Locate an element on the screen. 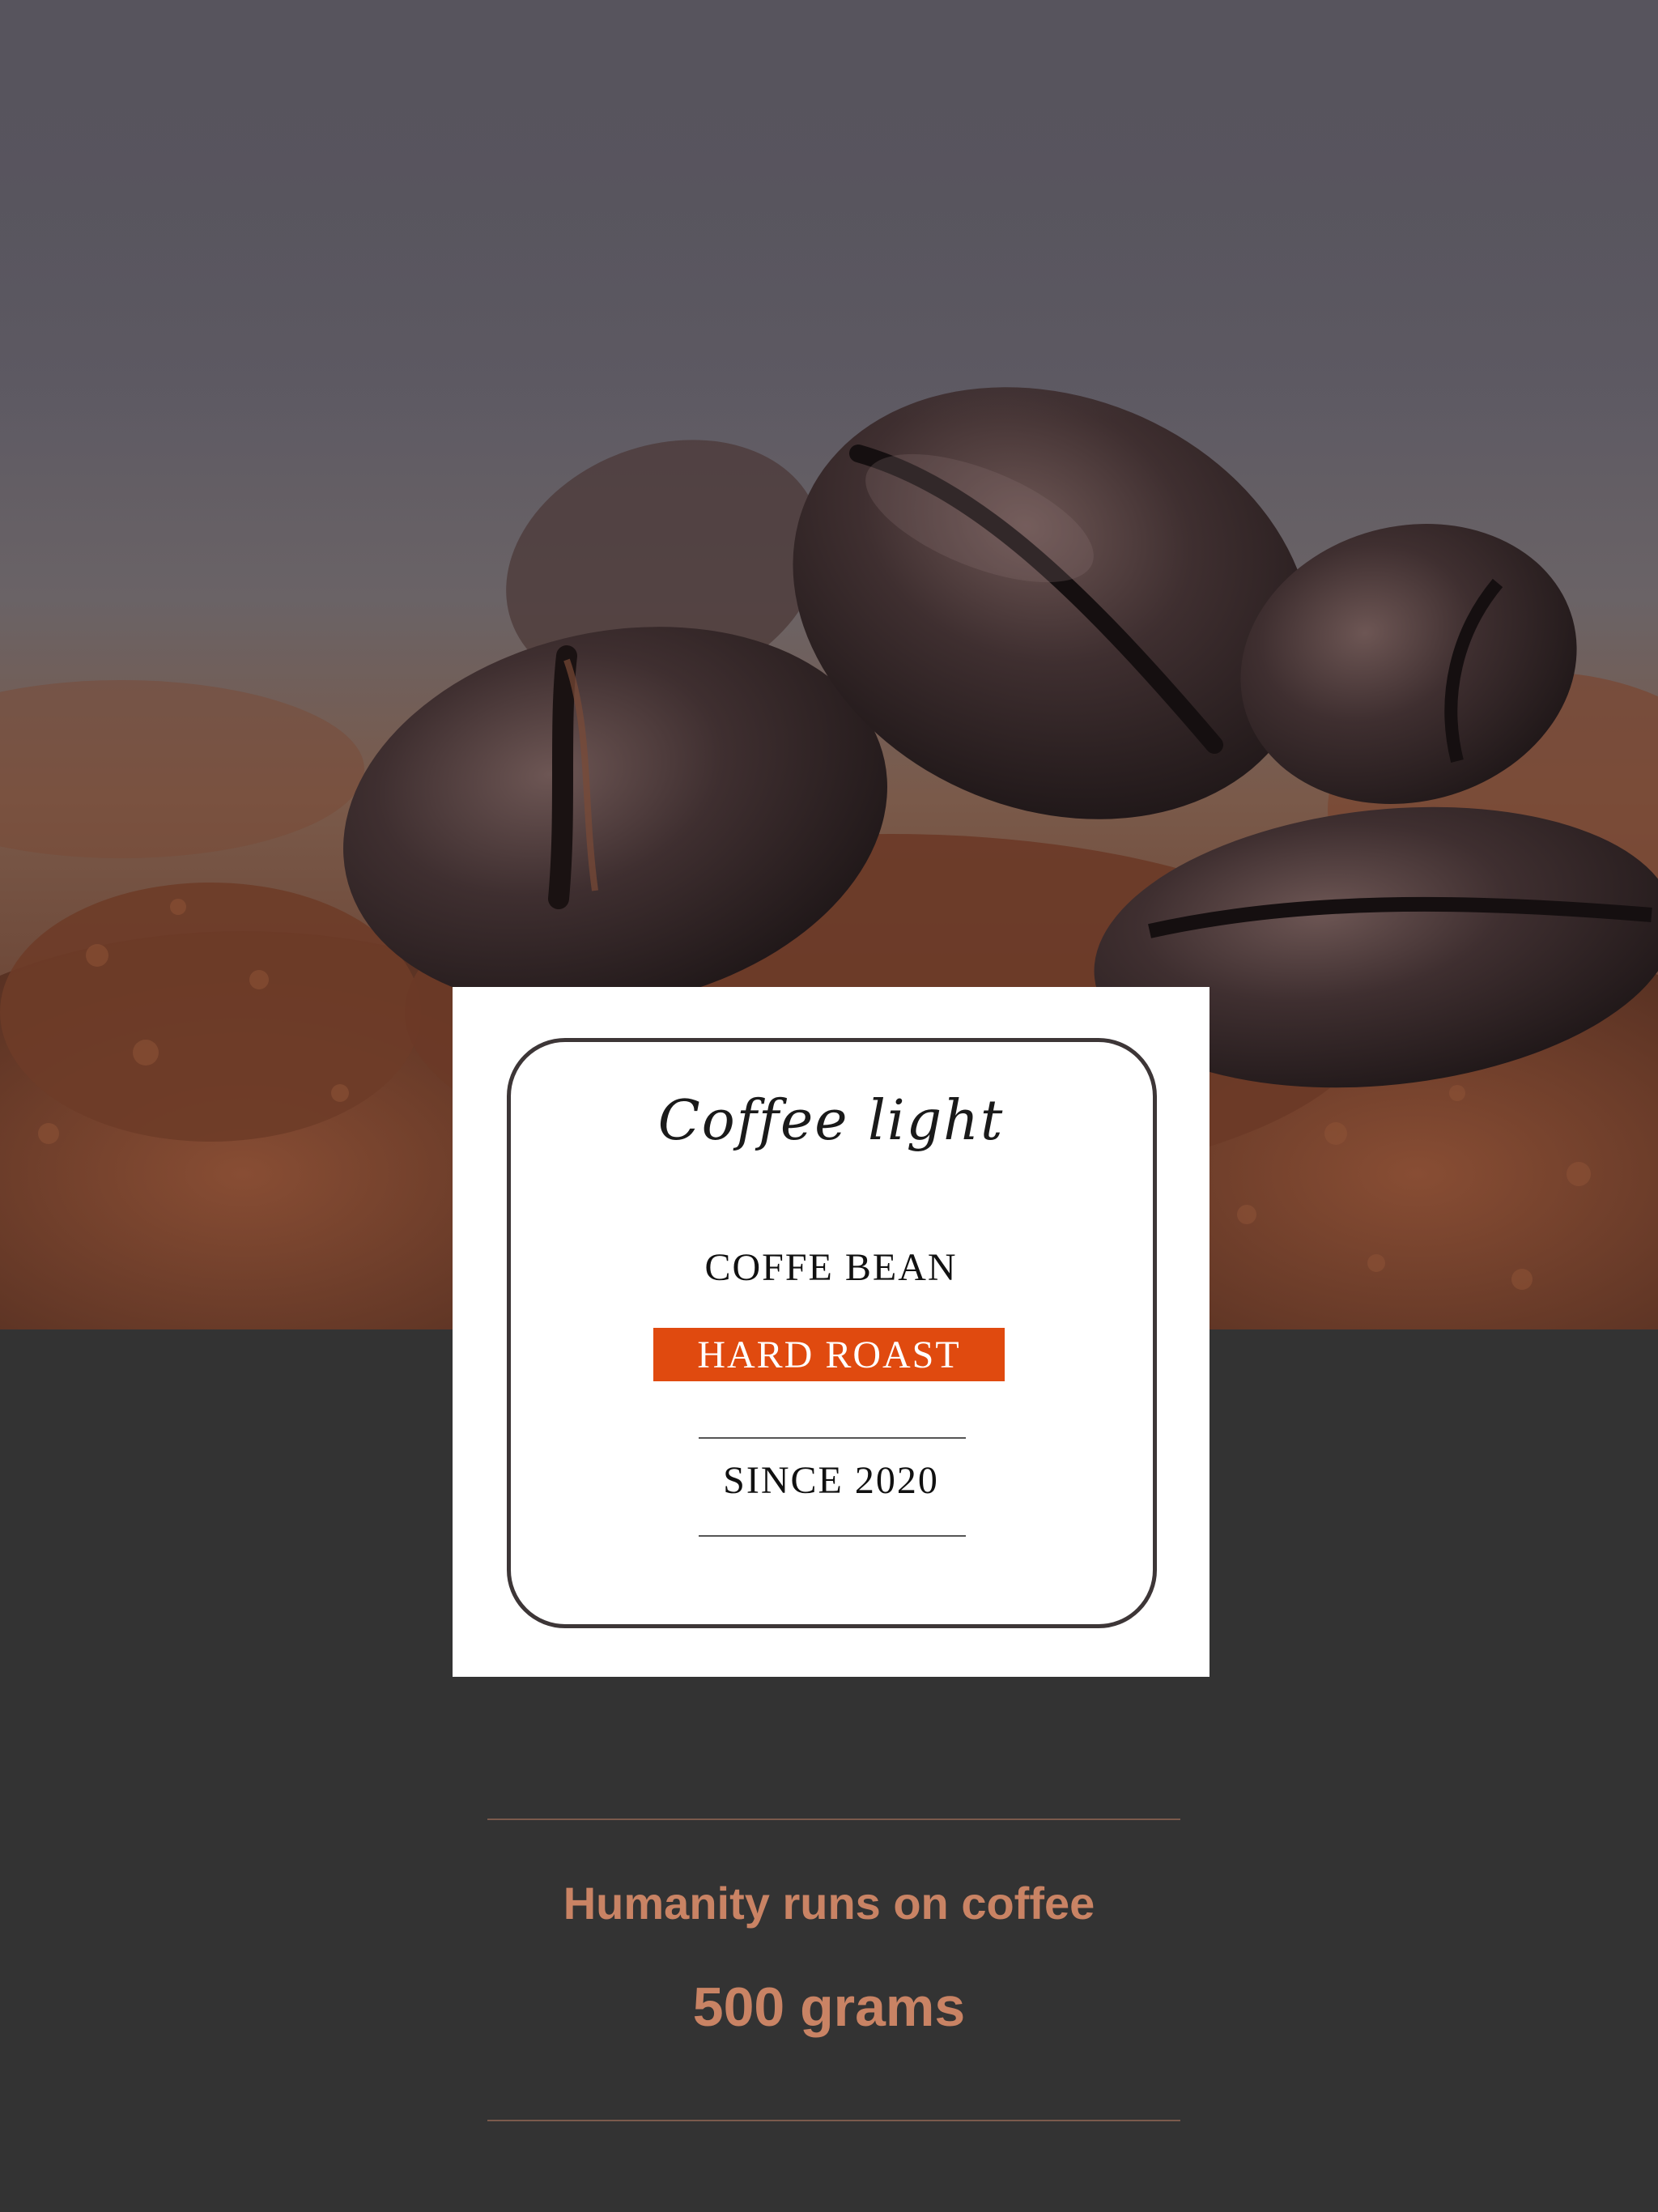  footer-divider-top is located at coordinates (833, 1820).